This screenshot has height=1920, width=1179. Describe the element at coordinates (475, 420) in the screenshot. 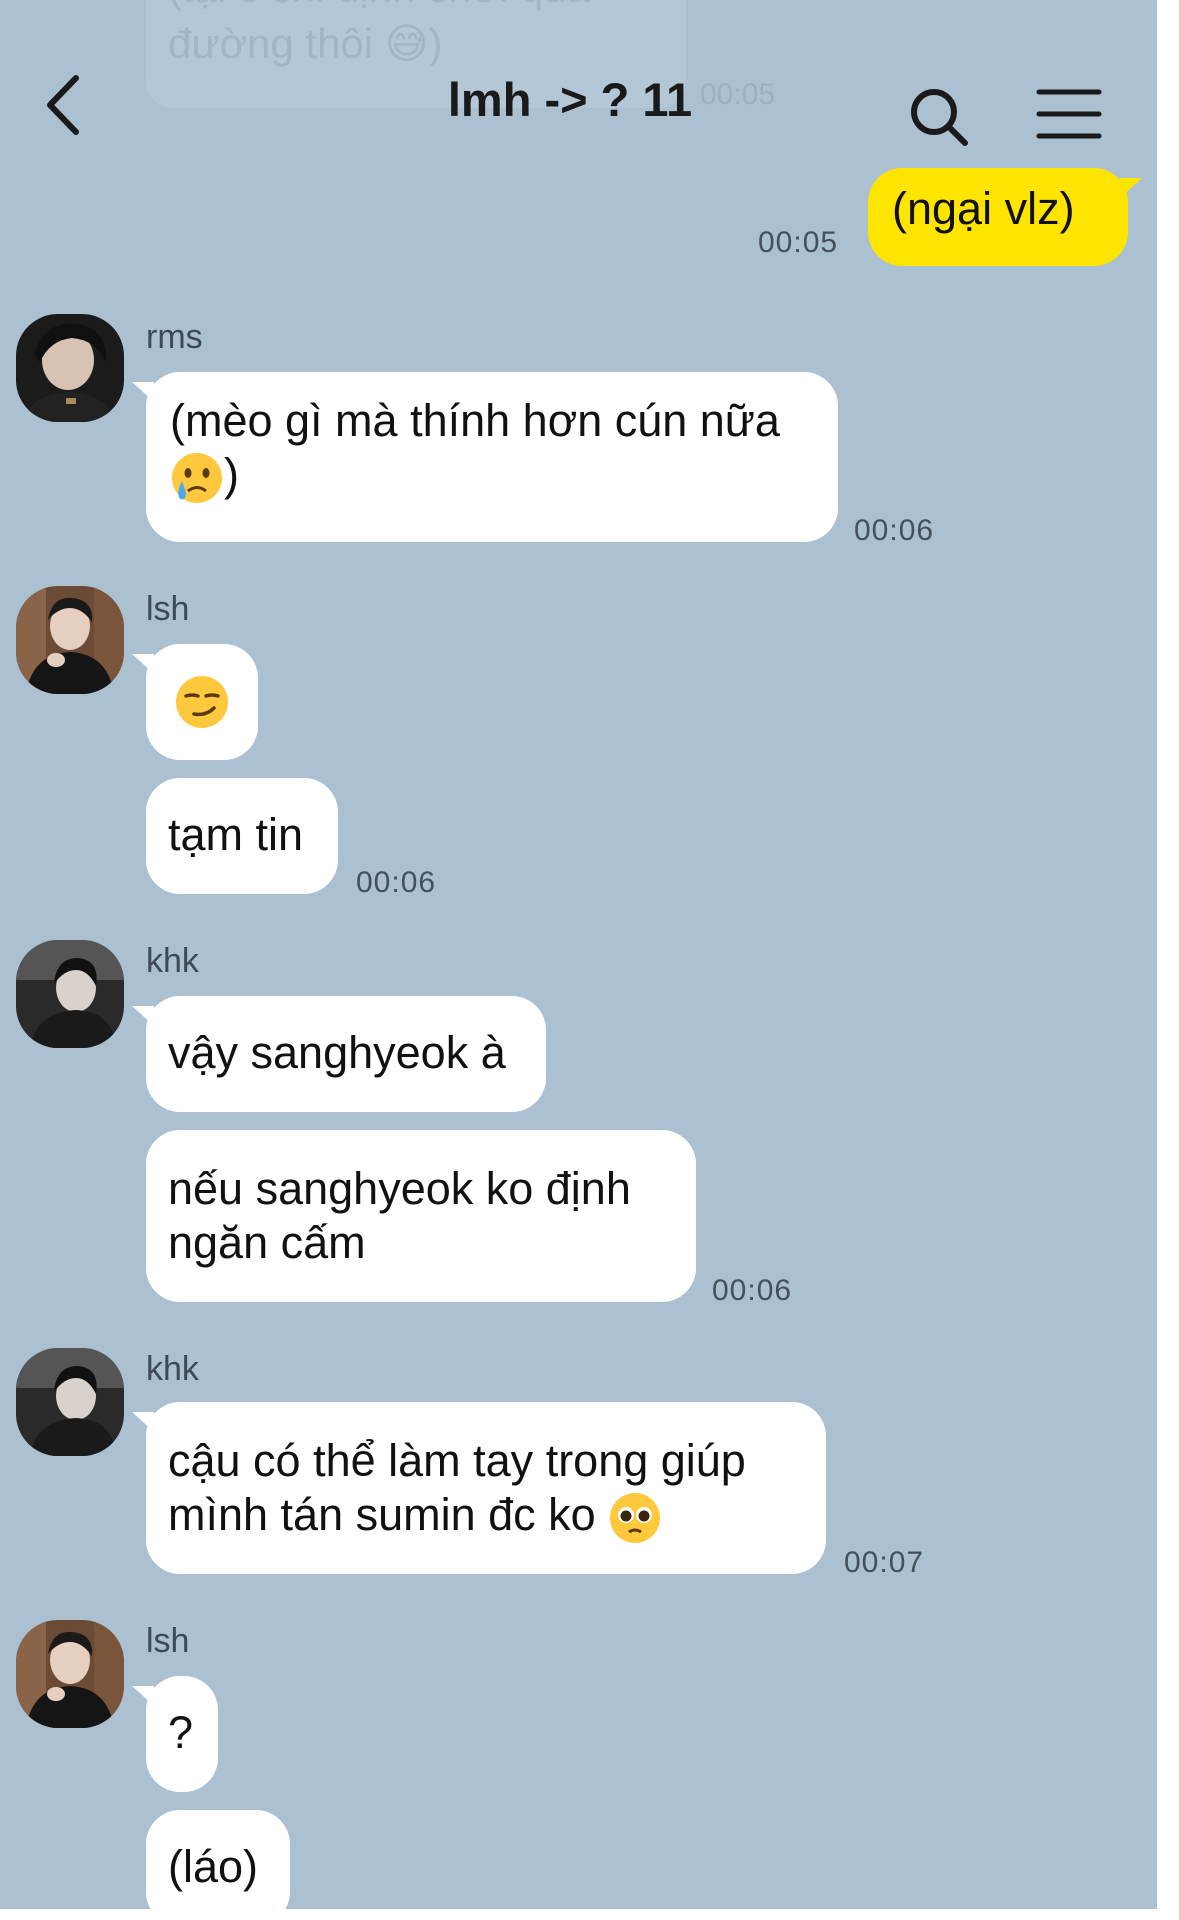

I see `message-text-line-1: (mèo gì mà thính hơn cún nữa` at that location.